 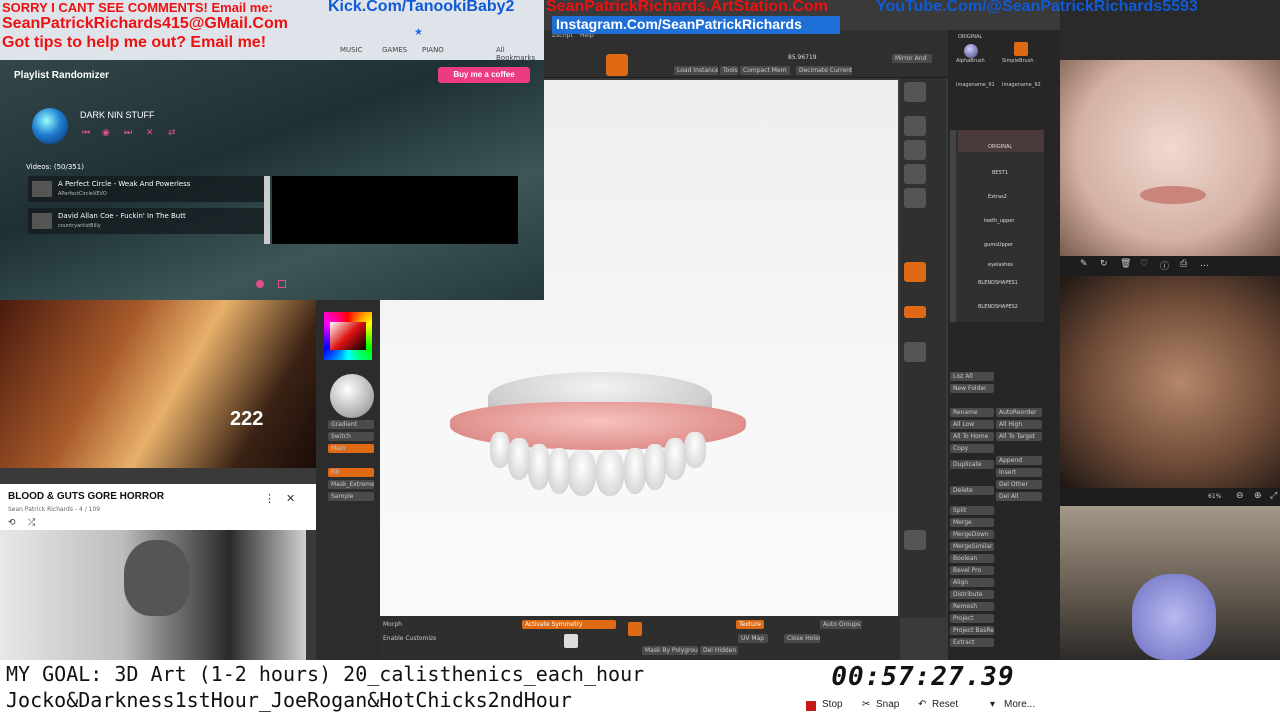 What do you see at coordinates (1084, 264) in the screenshot?
I see `edit-icon: ✎` at bounding box center [1084, 264].